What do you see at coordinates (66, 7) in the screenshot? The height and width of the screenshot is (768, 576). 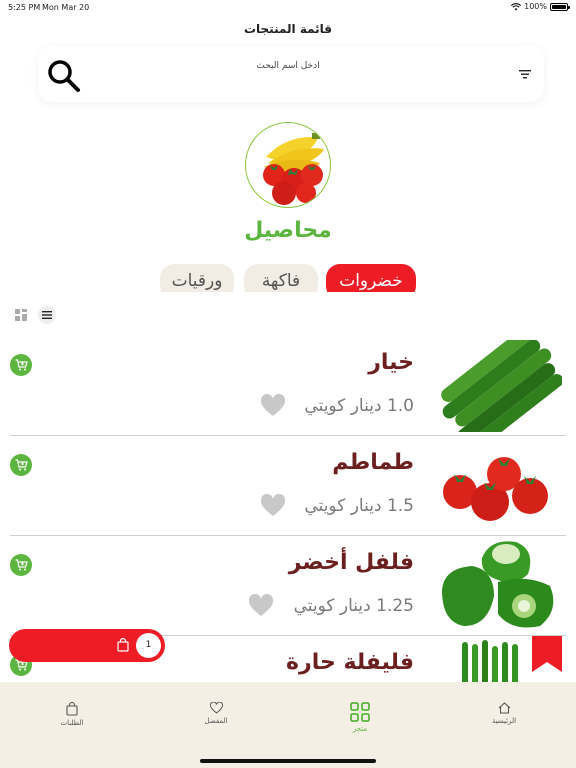 I see `status-date: Mon Mar 20` at bounding box center [66, 7].